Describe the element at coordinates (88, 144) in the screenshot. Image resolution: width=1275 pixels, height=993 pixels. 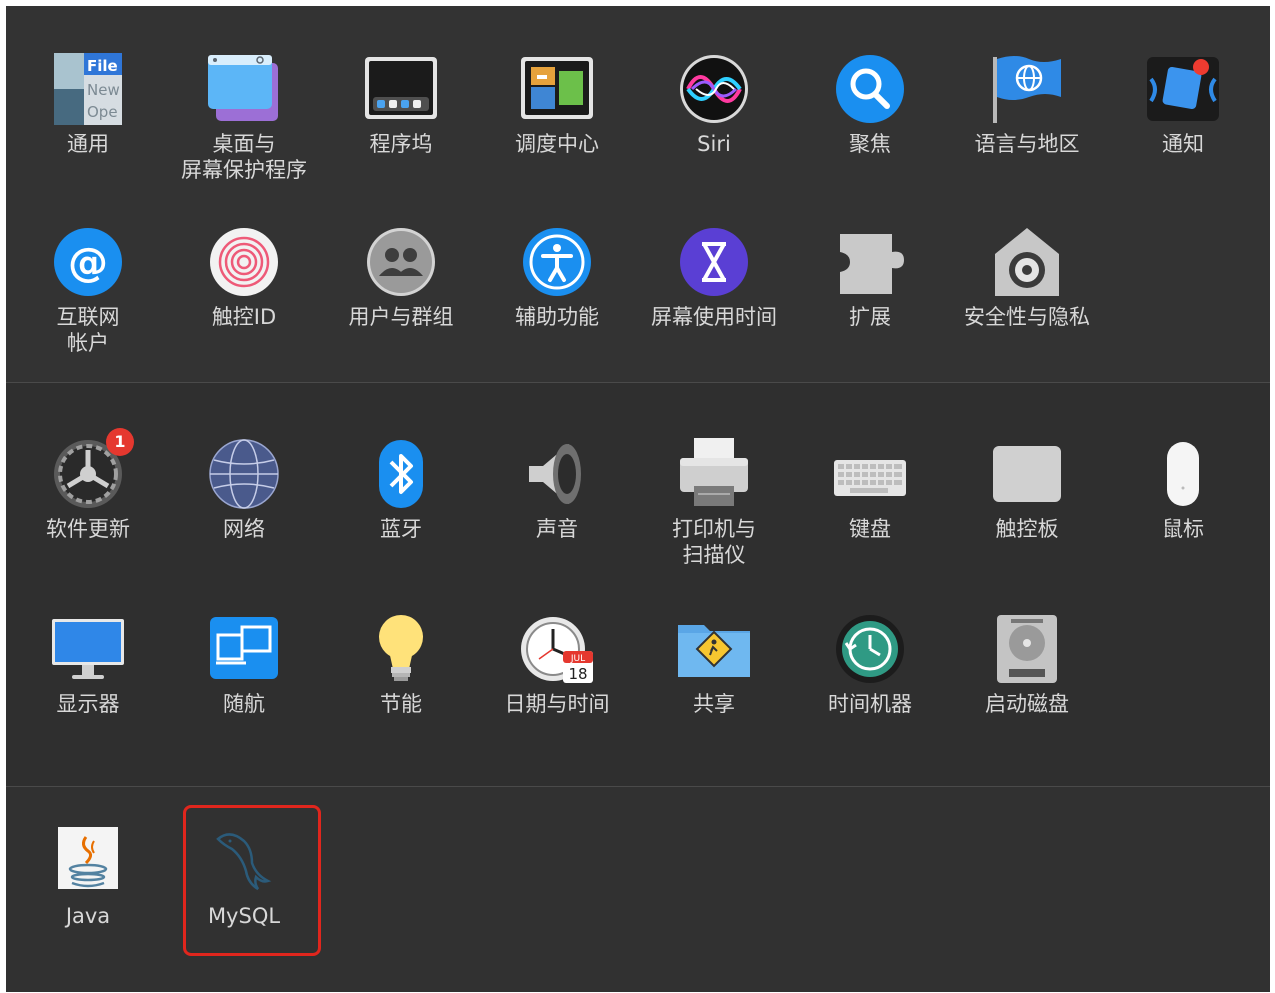
I see `pane-label: 通用` at that location.